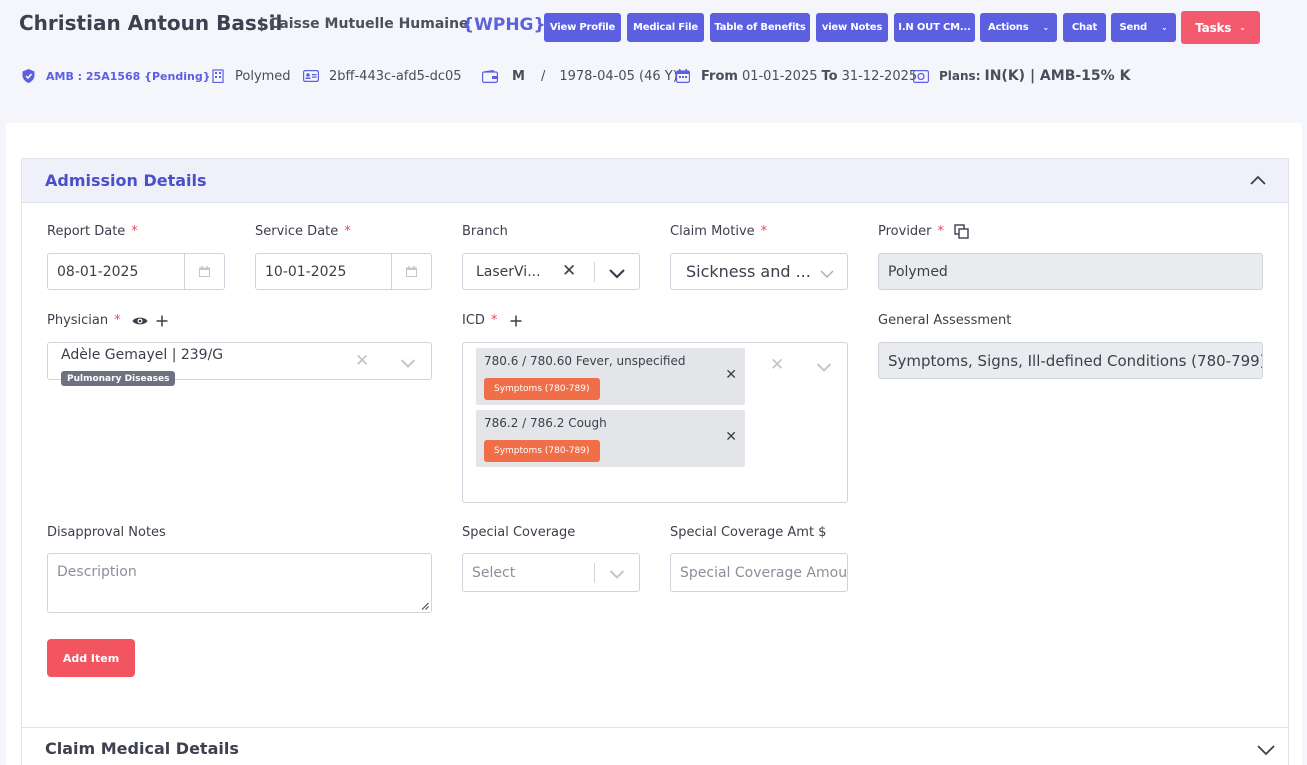 The image size is (1307, 765). What do you see at coordinates (151, 23) in the screenshot?
I see `patient-name: Christian Antoun Bassil` at bounding box center [151, 23].